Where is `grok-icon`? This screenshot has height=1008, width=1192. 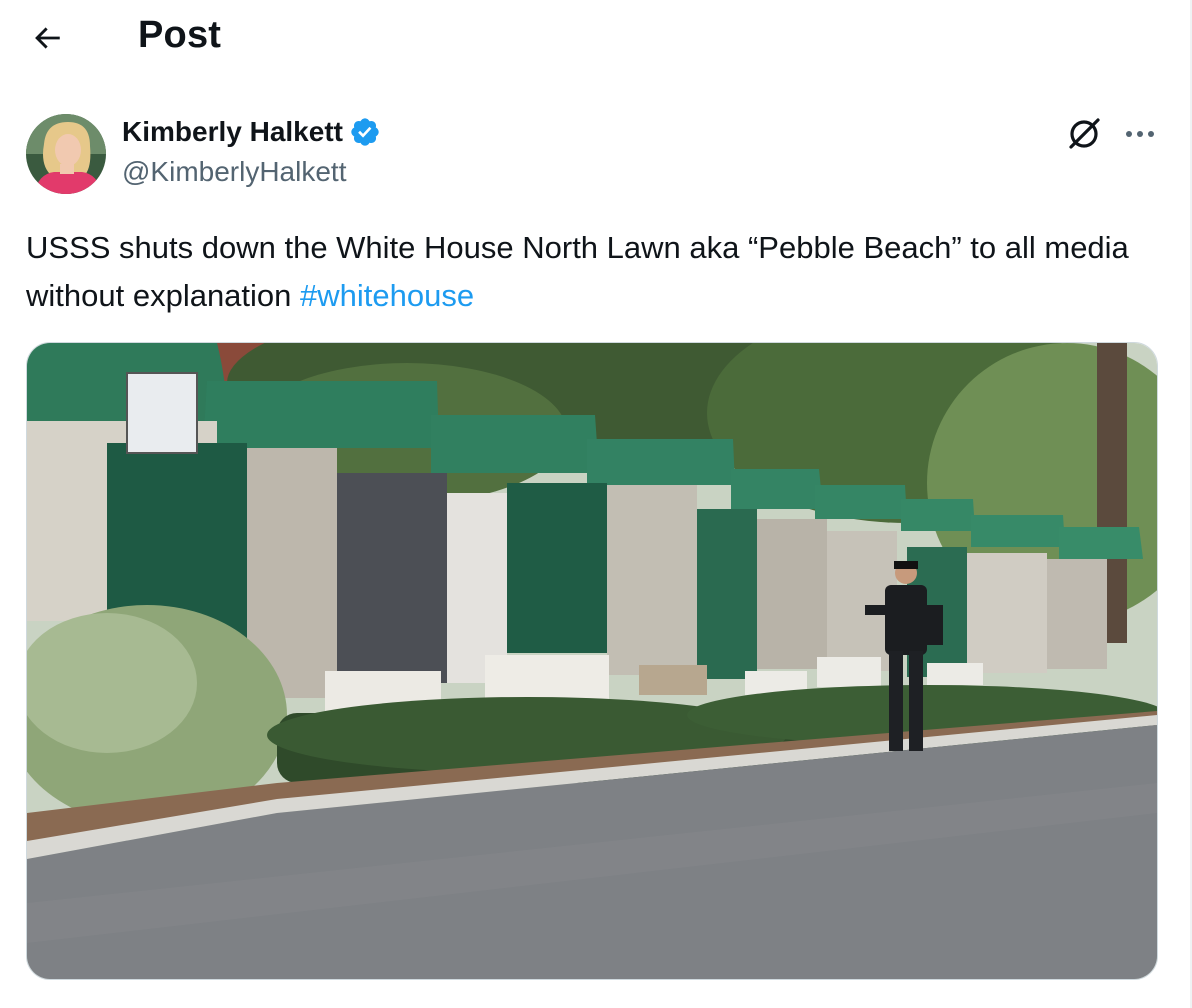 grok-icon is located at coordinates (1084, 133).